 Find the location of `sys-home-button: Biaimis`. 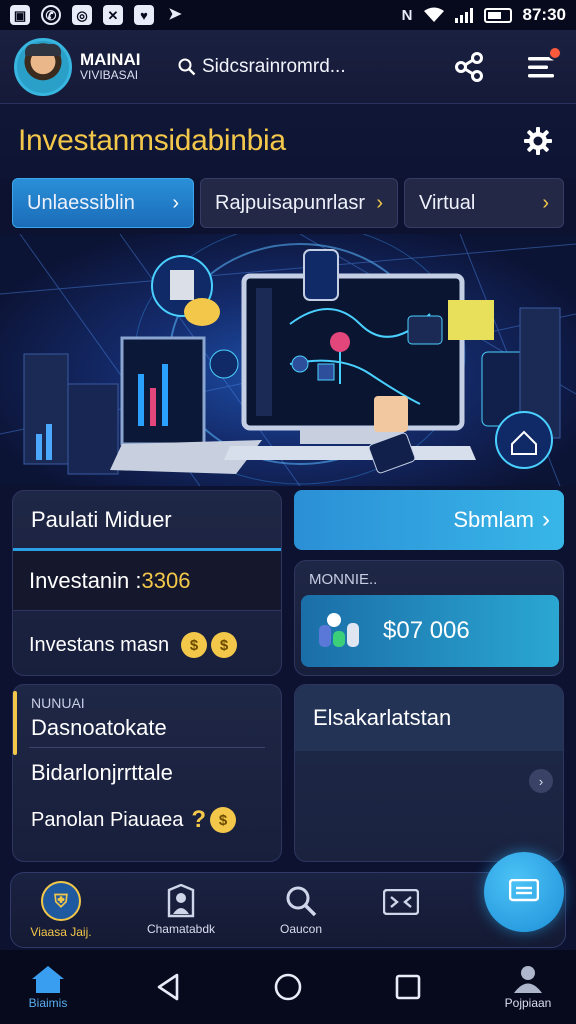

sys-home-button: Biaimis is located at coordinates (48, 987).